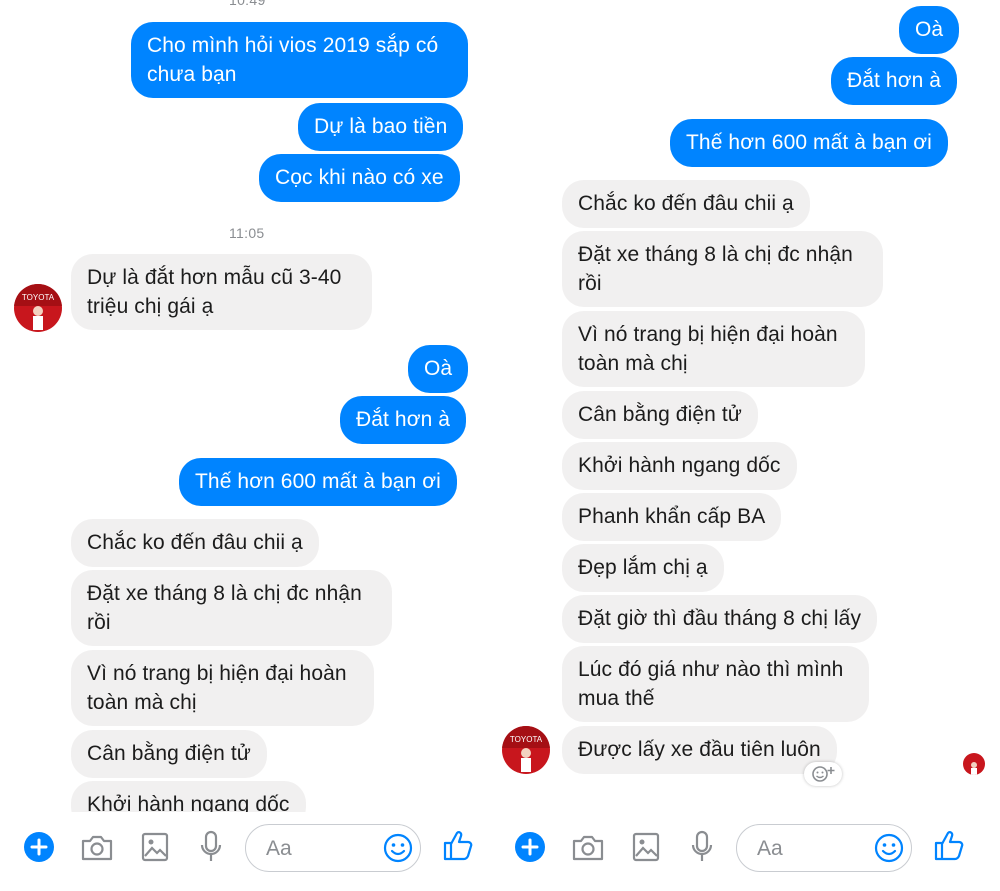  I want to click on incoming-message: Khởi hành ngang dốc, so click(679, 466).